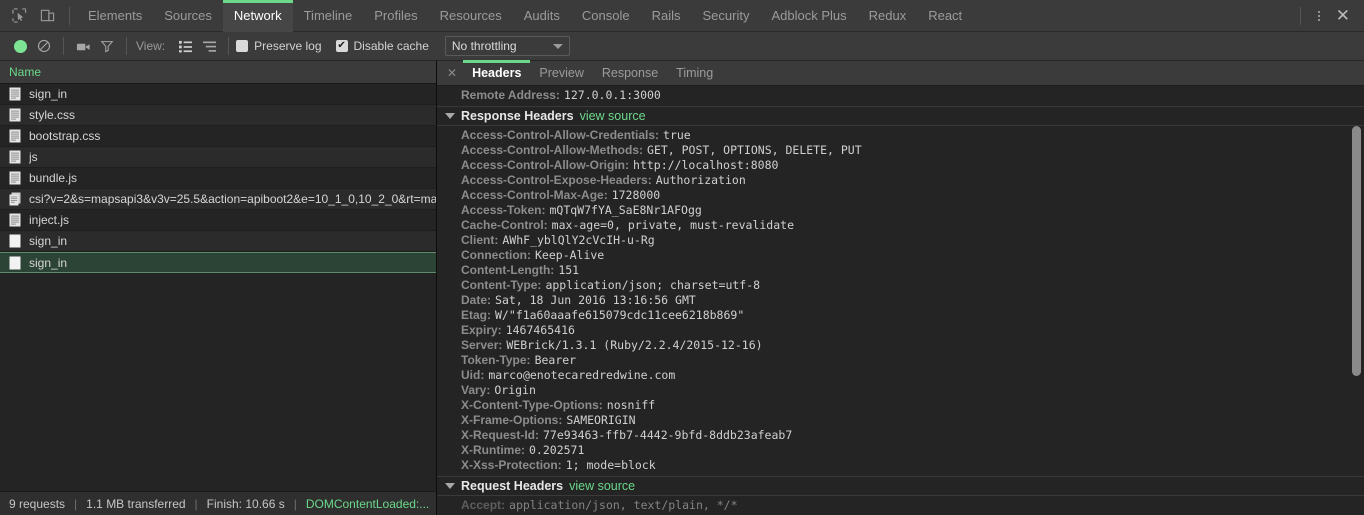 This screenshot has width=1364, height=515. I want to click on tab-label: React, so click(945, 15).